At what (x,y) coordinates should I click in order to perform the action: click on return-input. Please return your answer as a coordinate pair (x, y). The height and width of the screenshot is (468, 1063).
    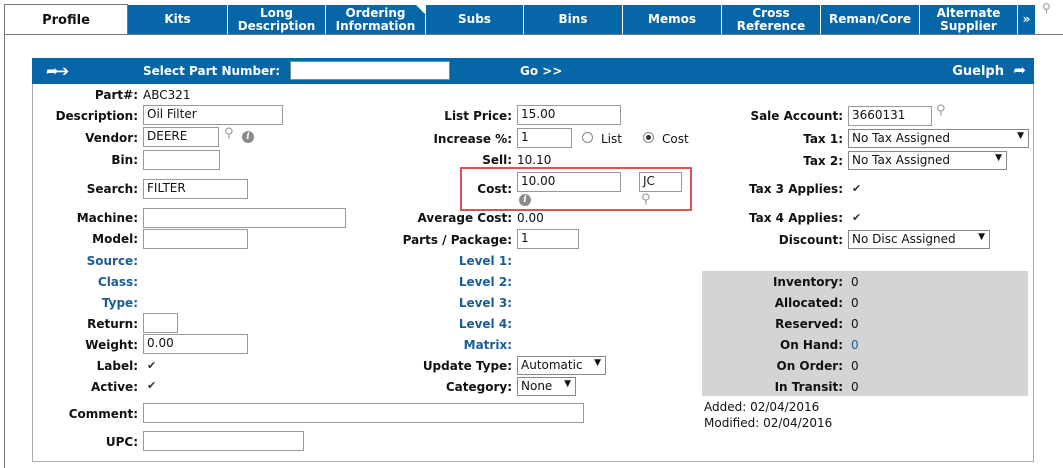
    Looking at the image, I should click on (160, 323).